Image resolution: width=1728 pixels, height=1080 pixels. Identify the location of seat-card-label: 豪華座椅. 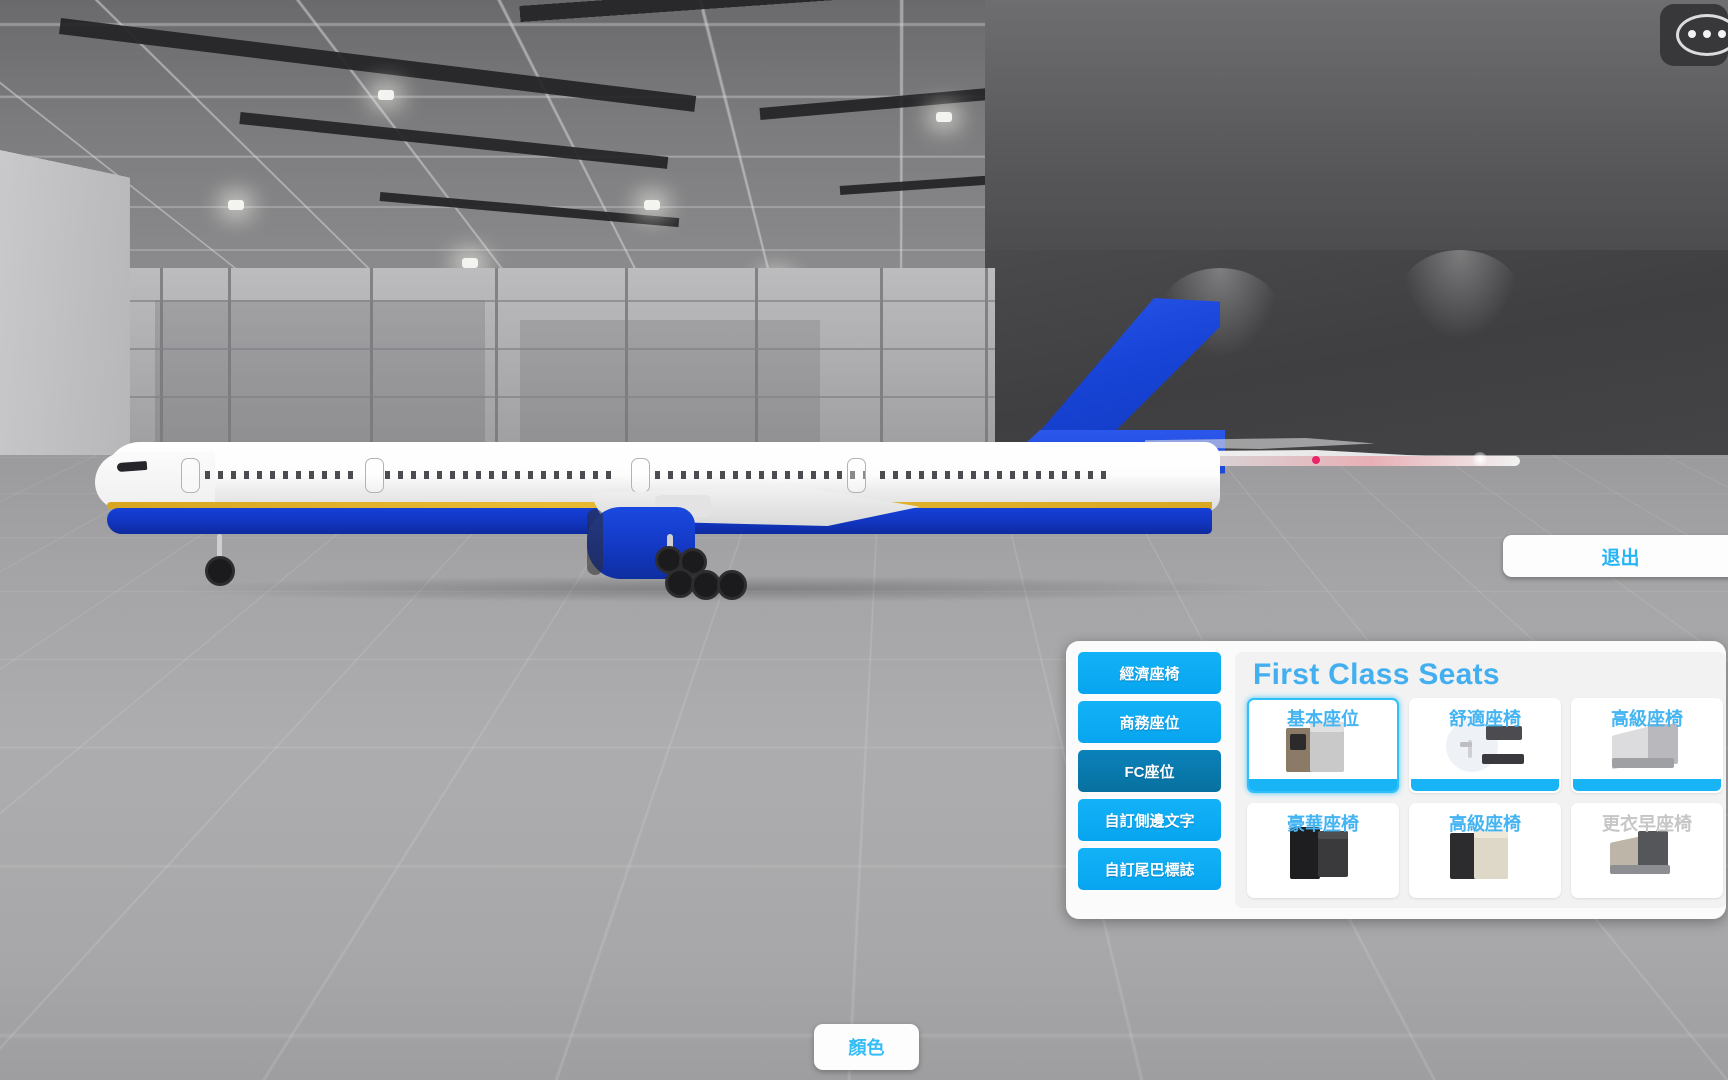
(1323, 824).